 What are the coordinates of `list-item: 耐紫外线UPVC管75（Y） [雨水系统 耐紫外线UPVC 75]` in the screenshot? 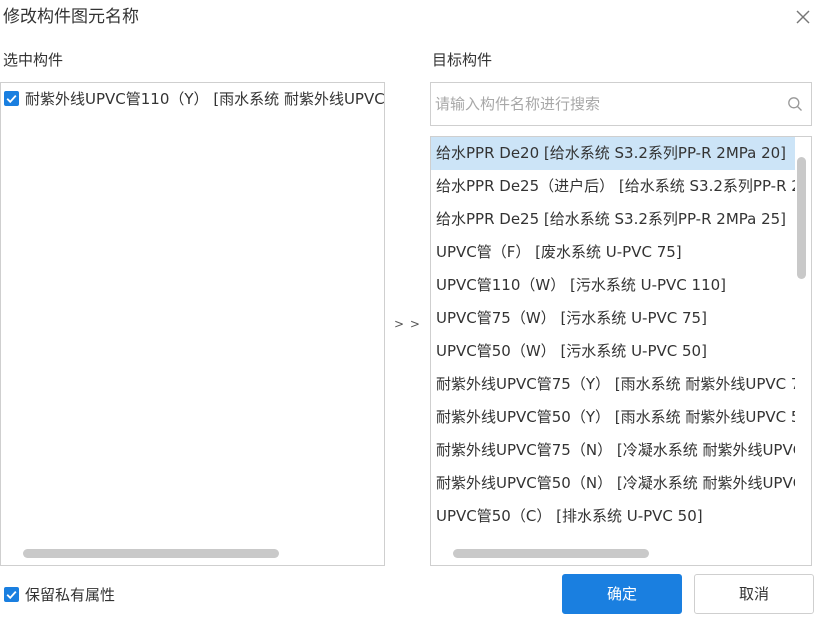 It's located at (613, 384).